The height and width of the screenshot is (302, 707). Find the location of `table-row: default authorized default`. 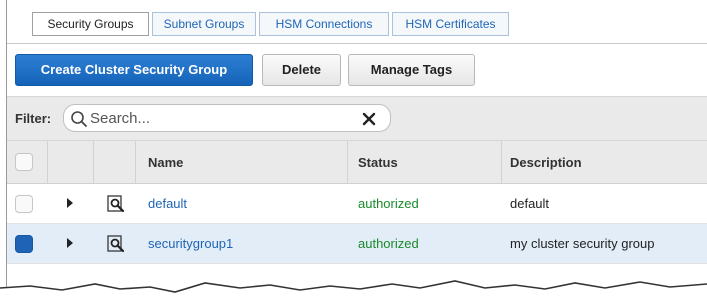

table-row: default authorized default is located at coordinates (357, 204).